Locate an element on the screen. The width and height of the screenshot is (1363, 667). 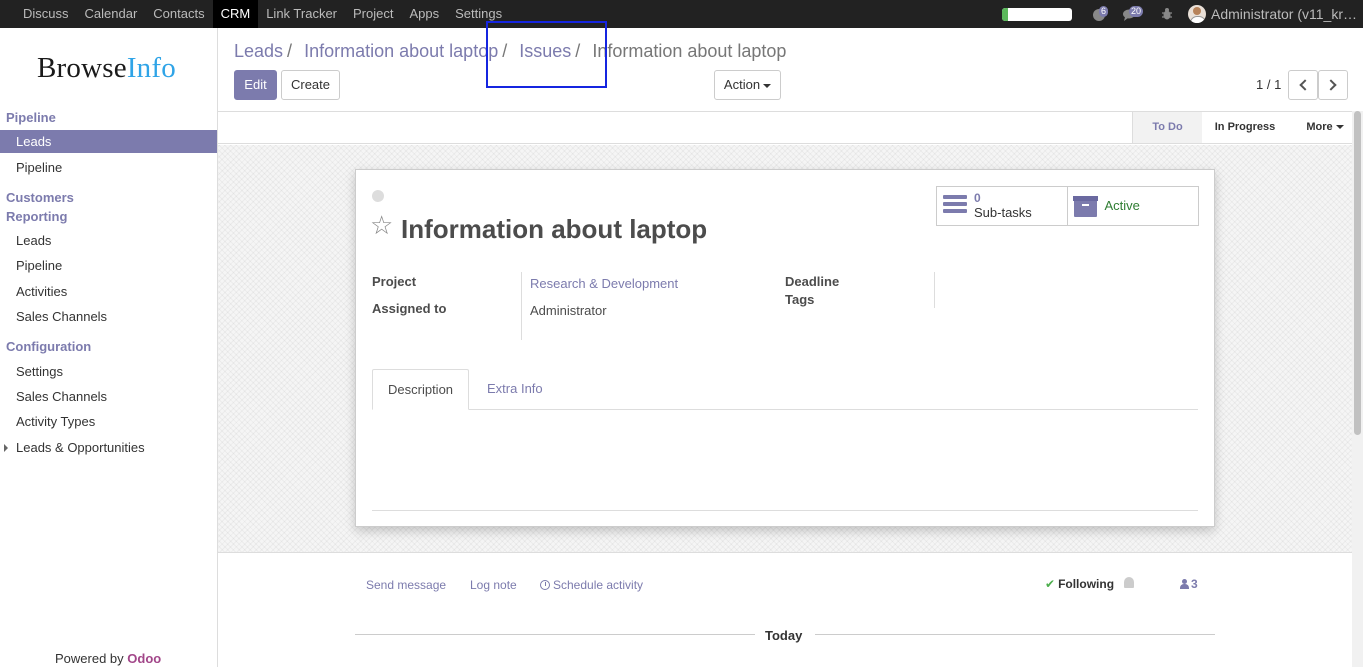
deadline-label: Deadline is located at coordinates (812, 281).